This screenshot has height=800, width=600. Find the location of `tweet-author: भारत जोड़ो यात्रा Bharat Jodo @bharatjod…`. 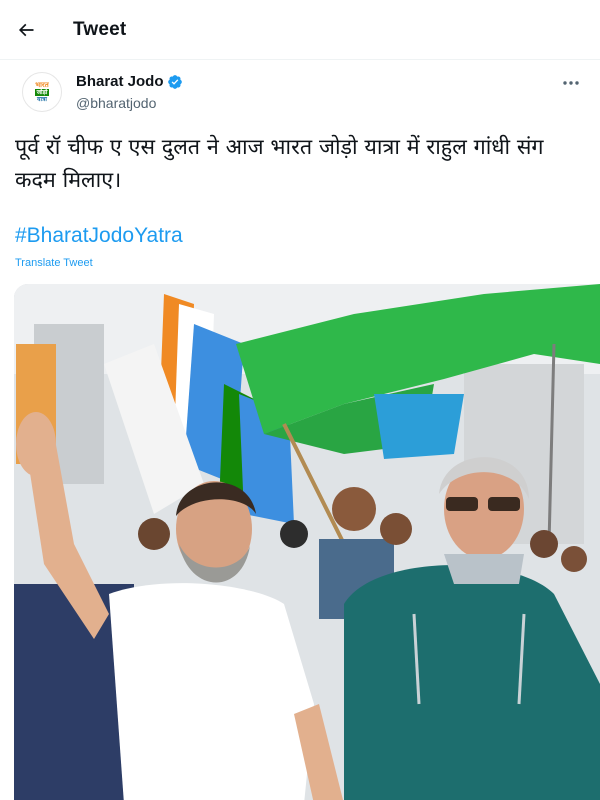

tweet-author: भारत जोड़ो यात्रा Bharat Jodo @bharatjod… is located at coordinates (300, 93).